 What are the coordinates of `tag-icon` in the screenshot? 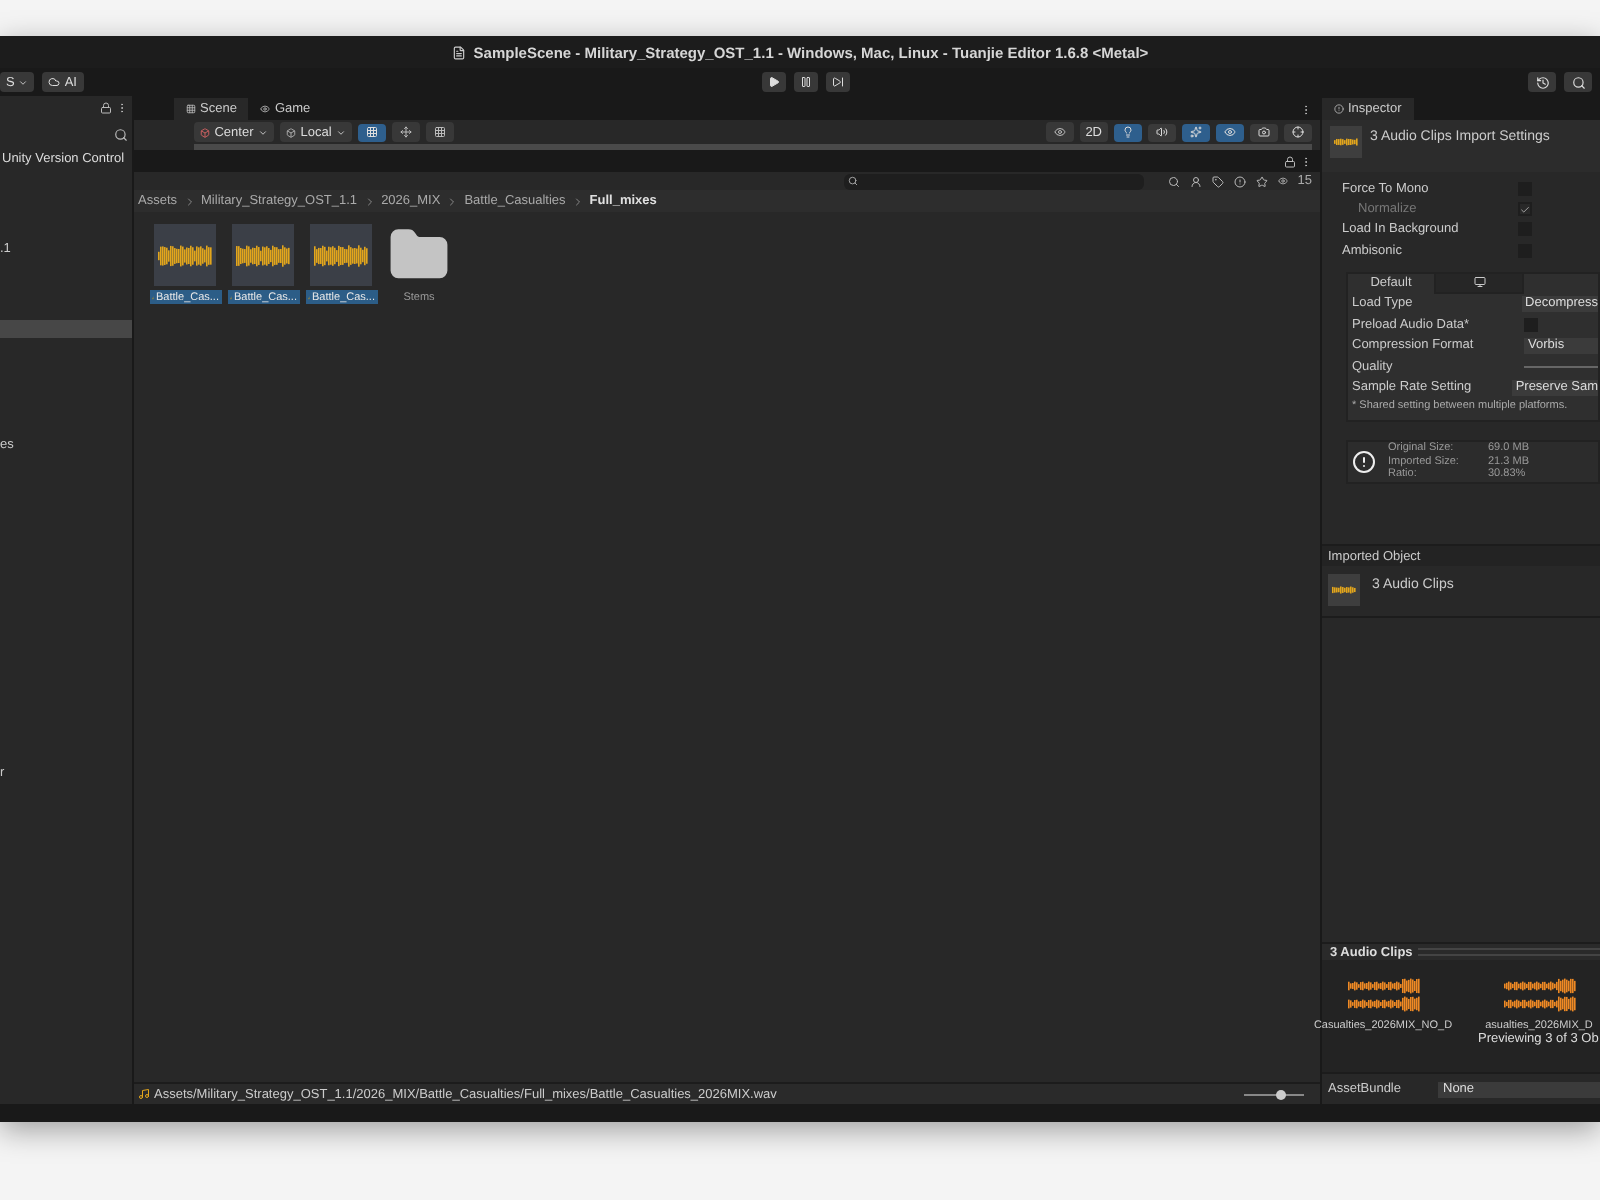 It's located at (1217, 181).